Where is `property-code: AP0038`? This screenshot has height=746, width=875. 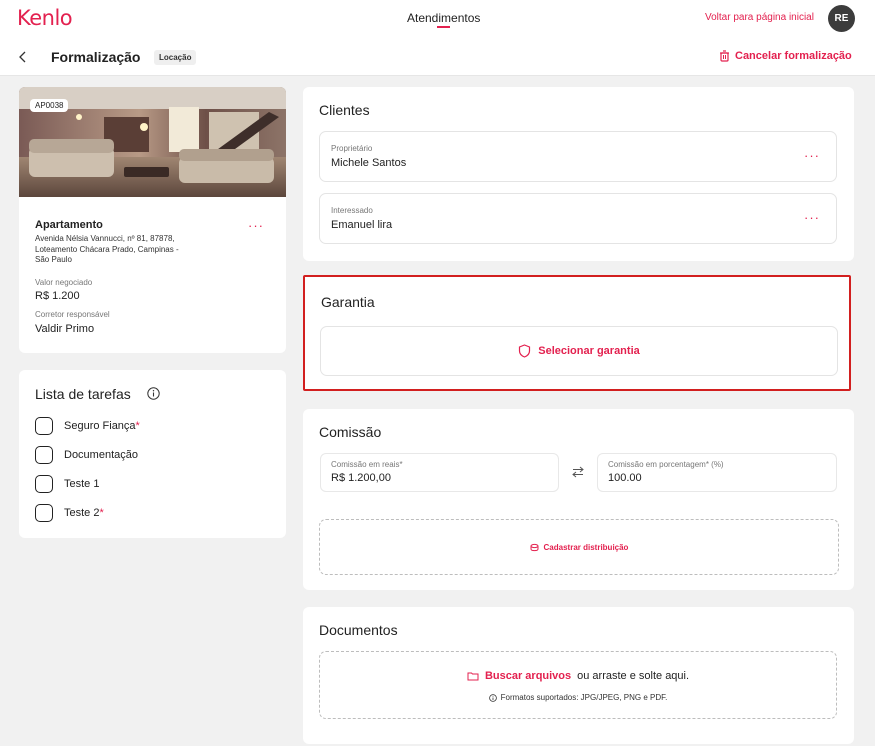 property-code: AP0038 is located at coordinates (49, 105).